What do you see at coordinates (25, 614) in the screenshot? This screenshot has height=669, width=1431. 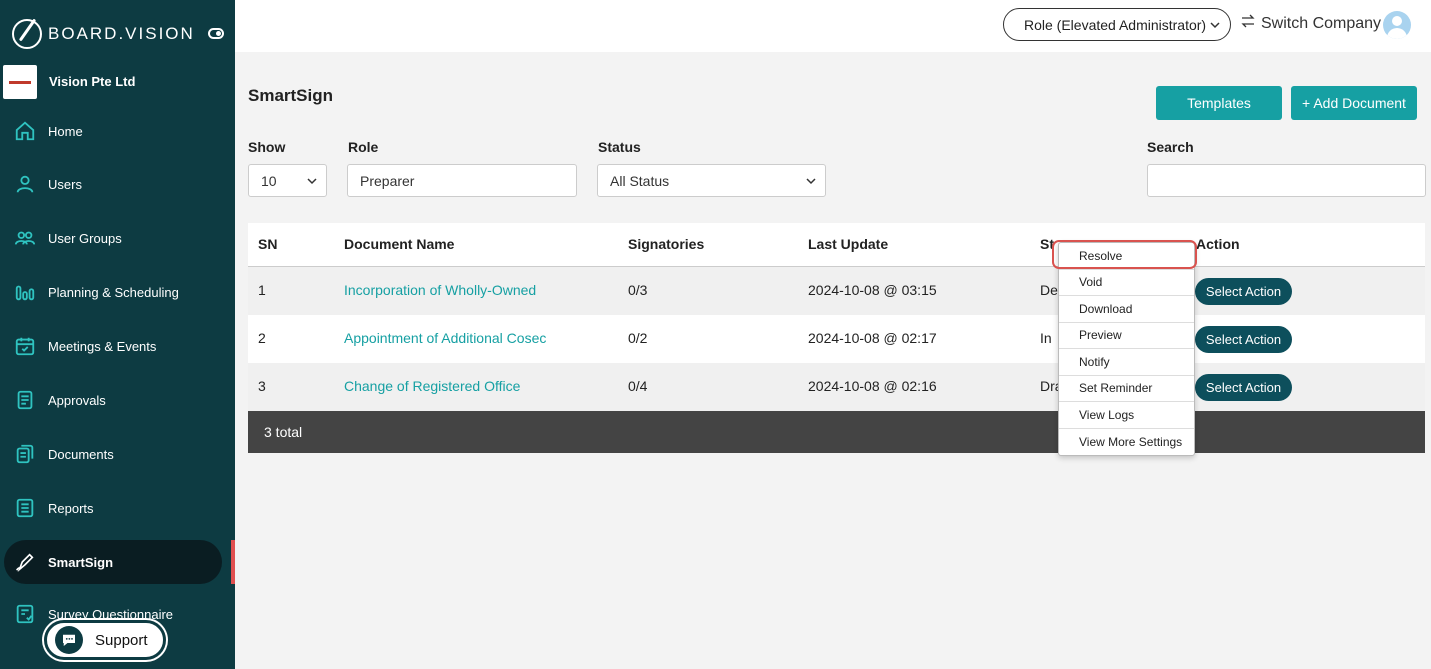 I see `survey-icon` at bounding box center [25, 614].